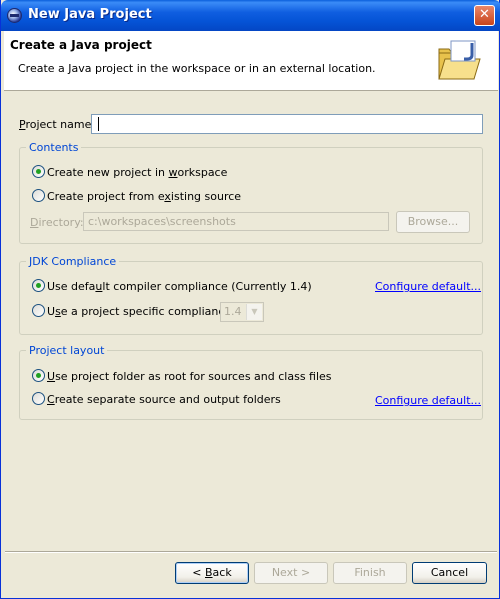 The image size is (500, 599). I want to click on create-from-existing-label: Create project from existing source, so click(144, 196).